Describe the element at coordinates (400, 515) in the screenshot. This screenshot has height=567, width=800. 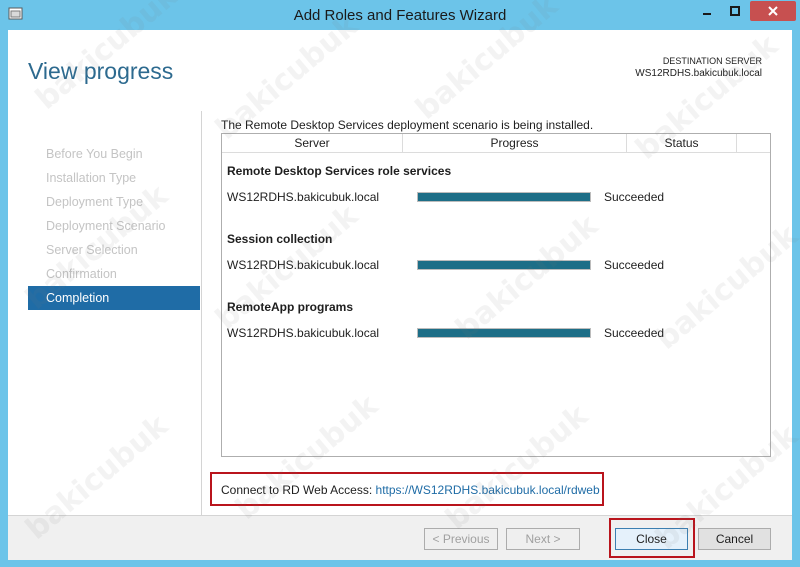
I see `footer-divider` at that location.